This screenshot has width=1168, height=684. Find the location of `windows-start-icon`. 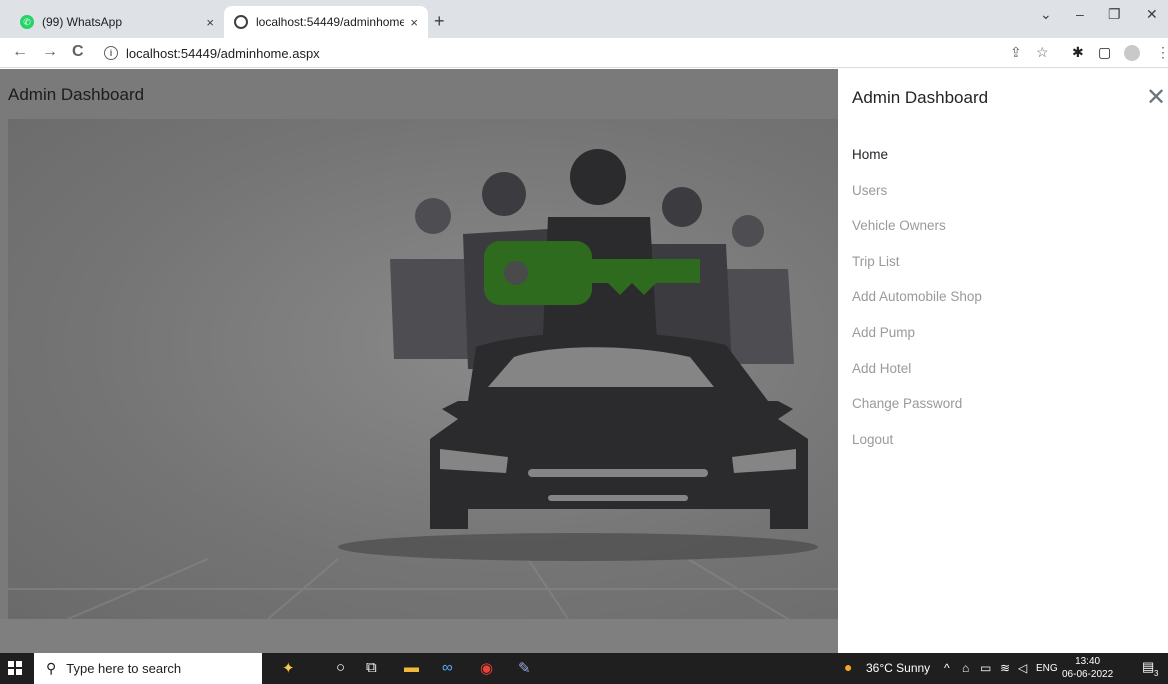

windows-start-icon is located at coordinates (15, 668).